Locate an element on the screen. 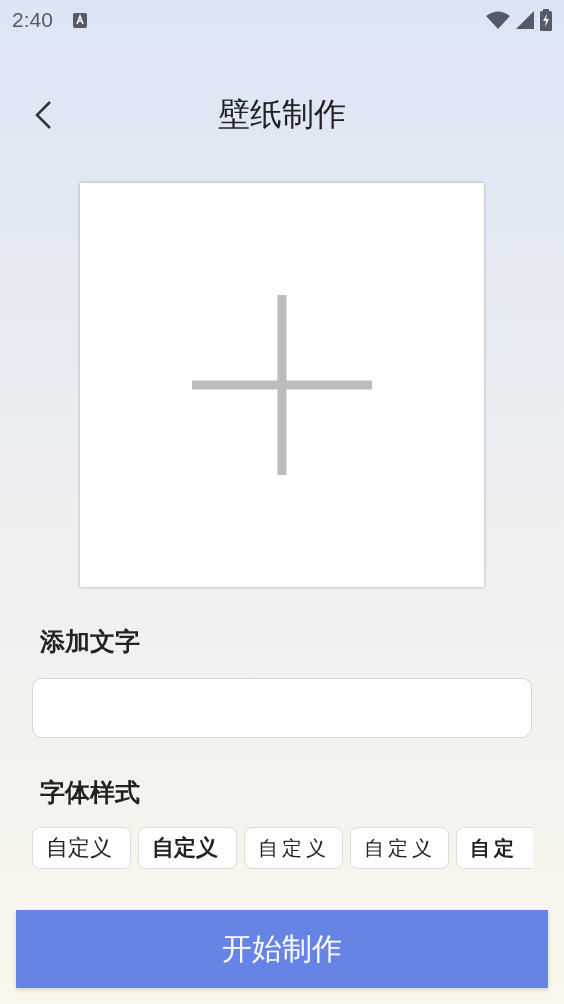  wifi-icon is located at coordinates (498, 20).